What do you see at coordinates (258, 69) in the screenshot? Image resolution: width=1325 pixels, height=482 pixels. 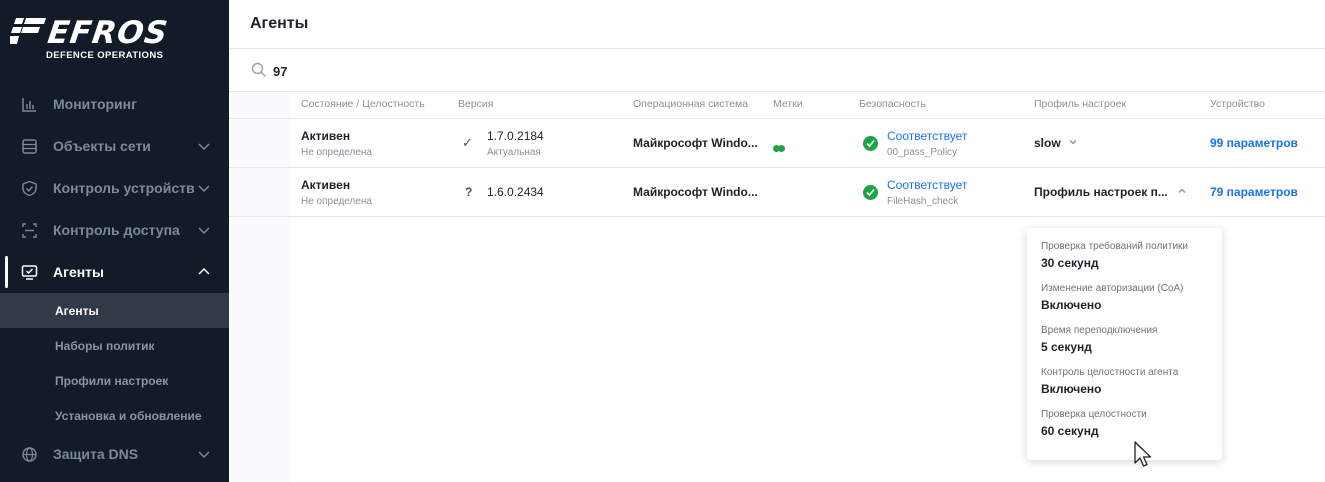 I see `search-icon` at bounding box center [258, 69].